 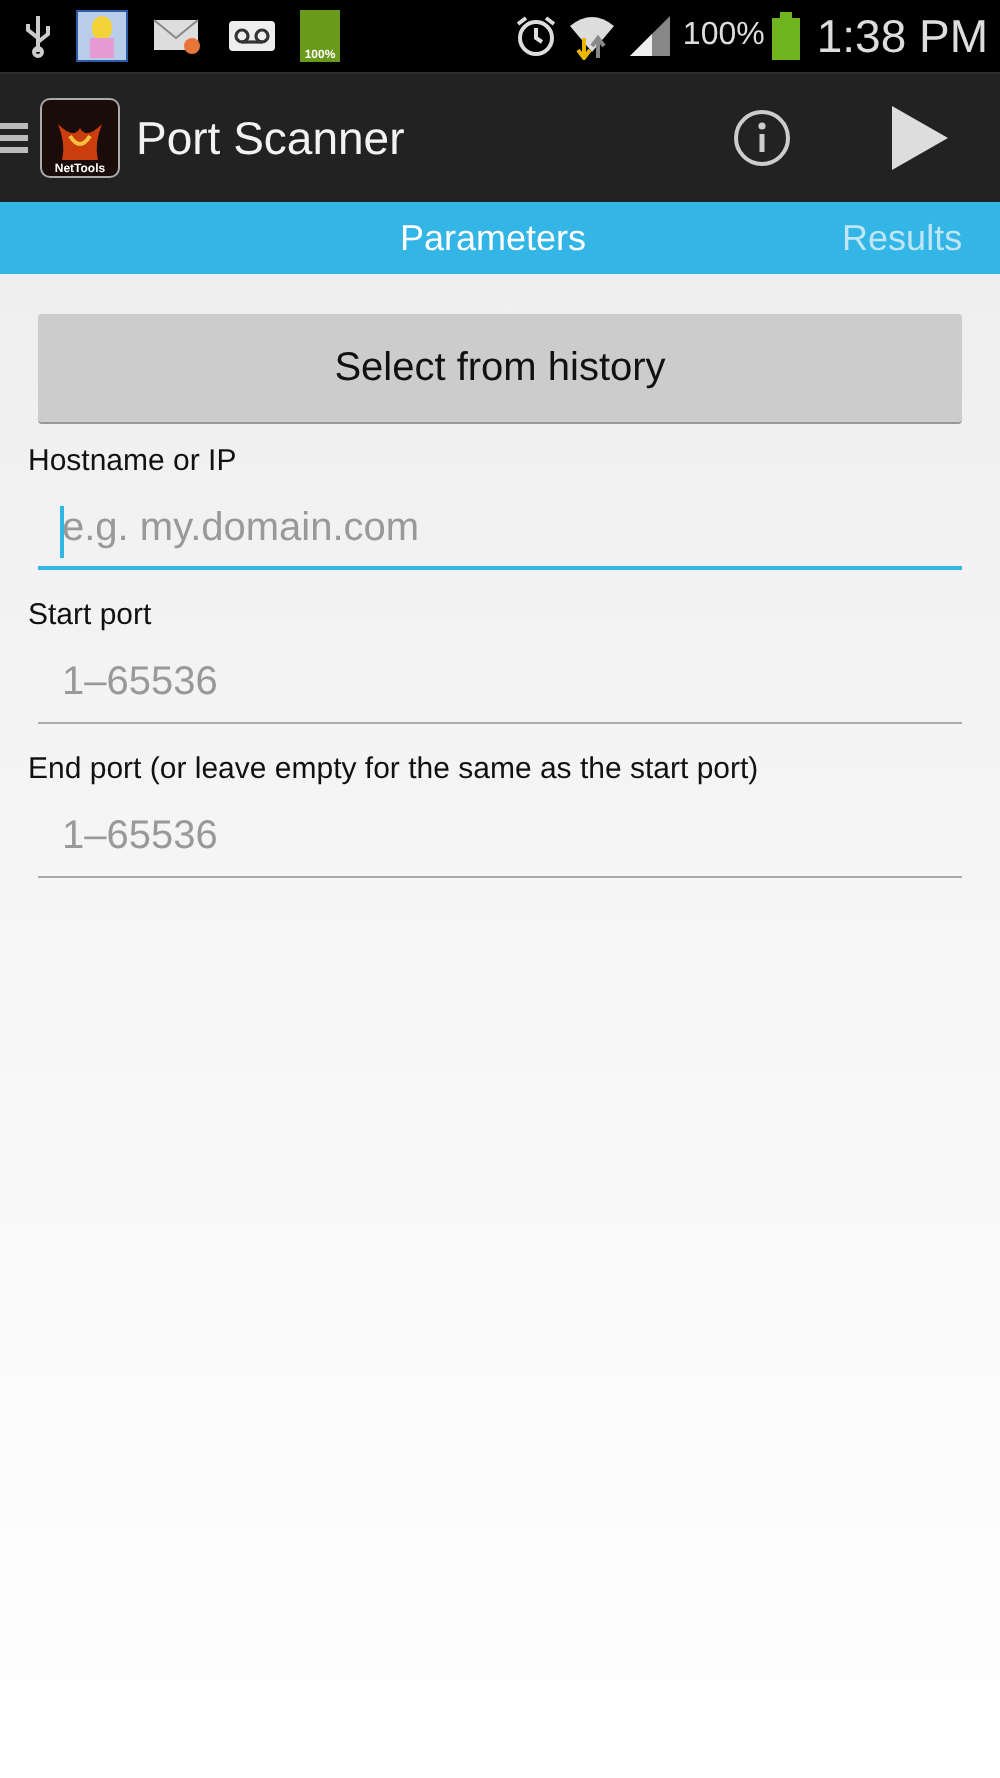 I want to click on mail-icon, so click(x=178, y=36).